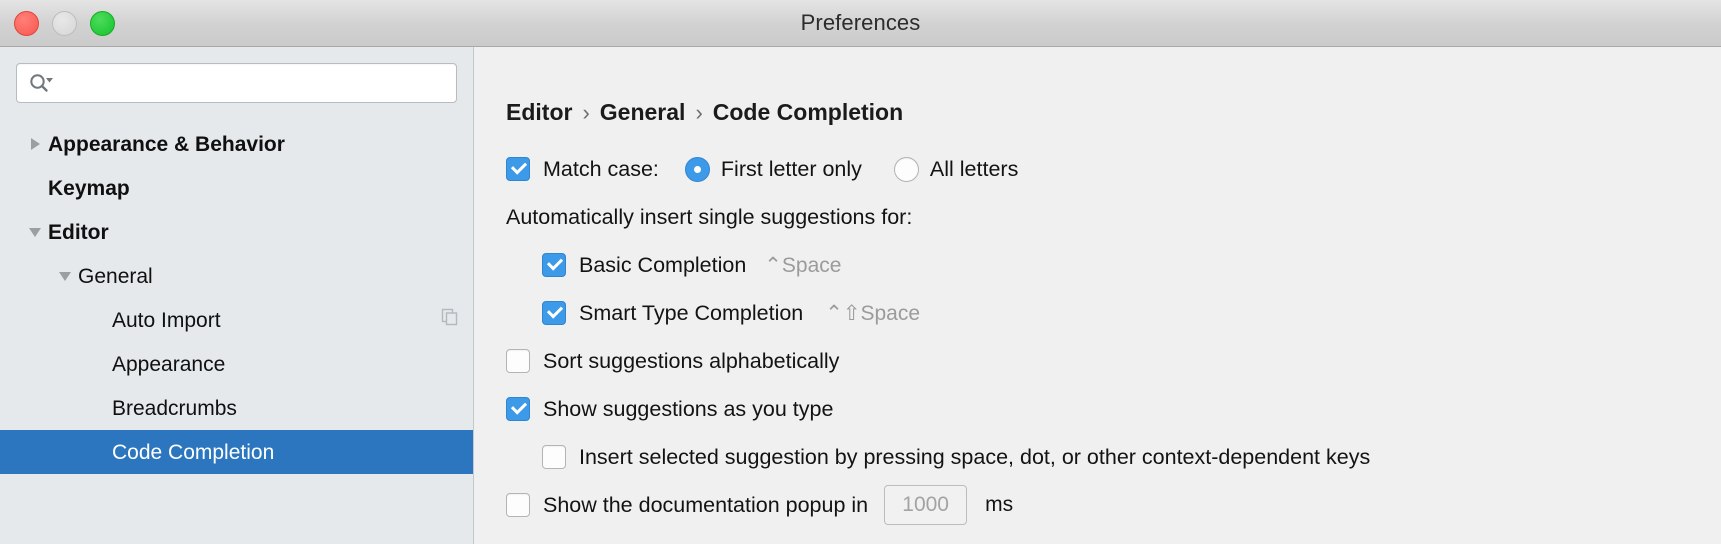 Image resolution: width=1721 pixels, height=544 pixels. What do you see at coordinates (518, 409) in the screenshot?
I see `show-suggestions-checkbox` at bounding box center [518, 409].